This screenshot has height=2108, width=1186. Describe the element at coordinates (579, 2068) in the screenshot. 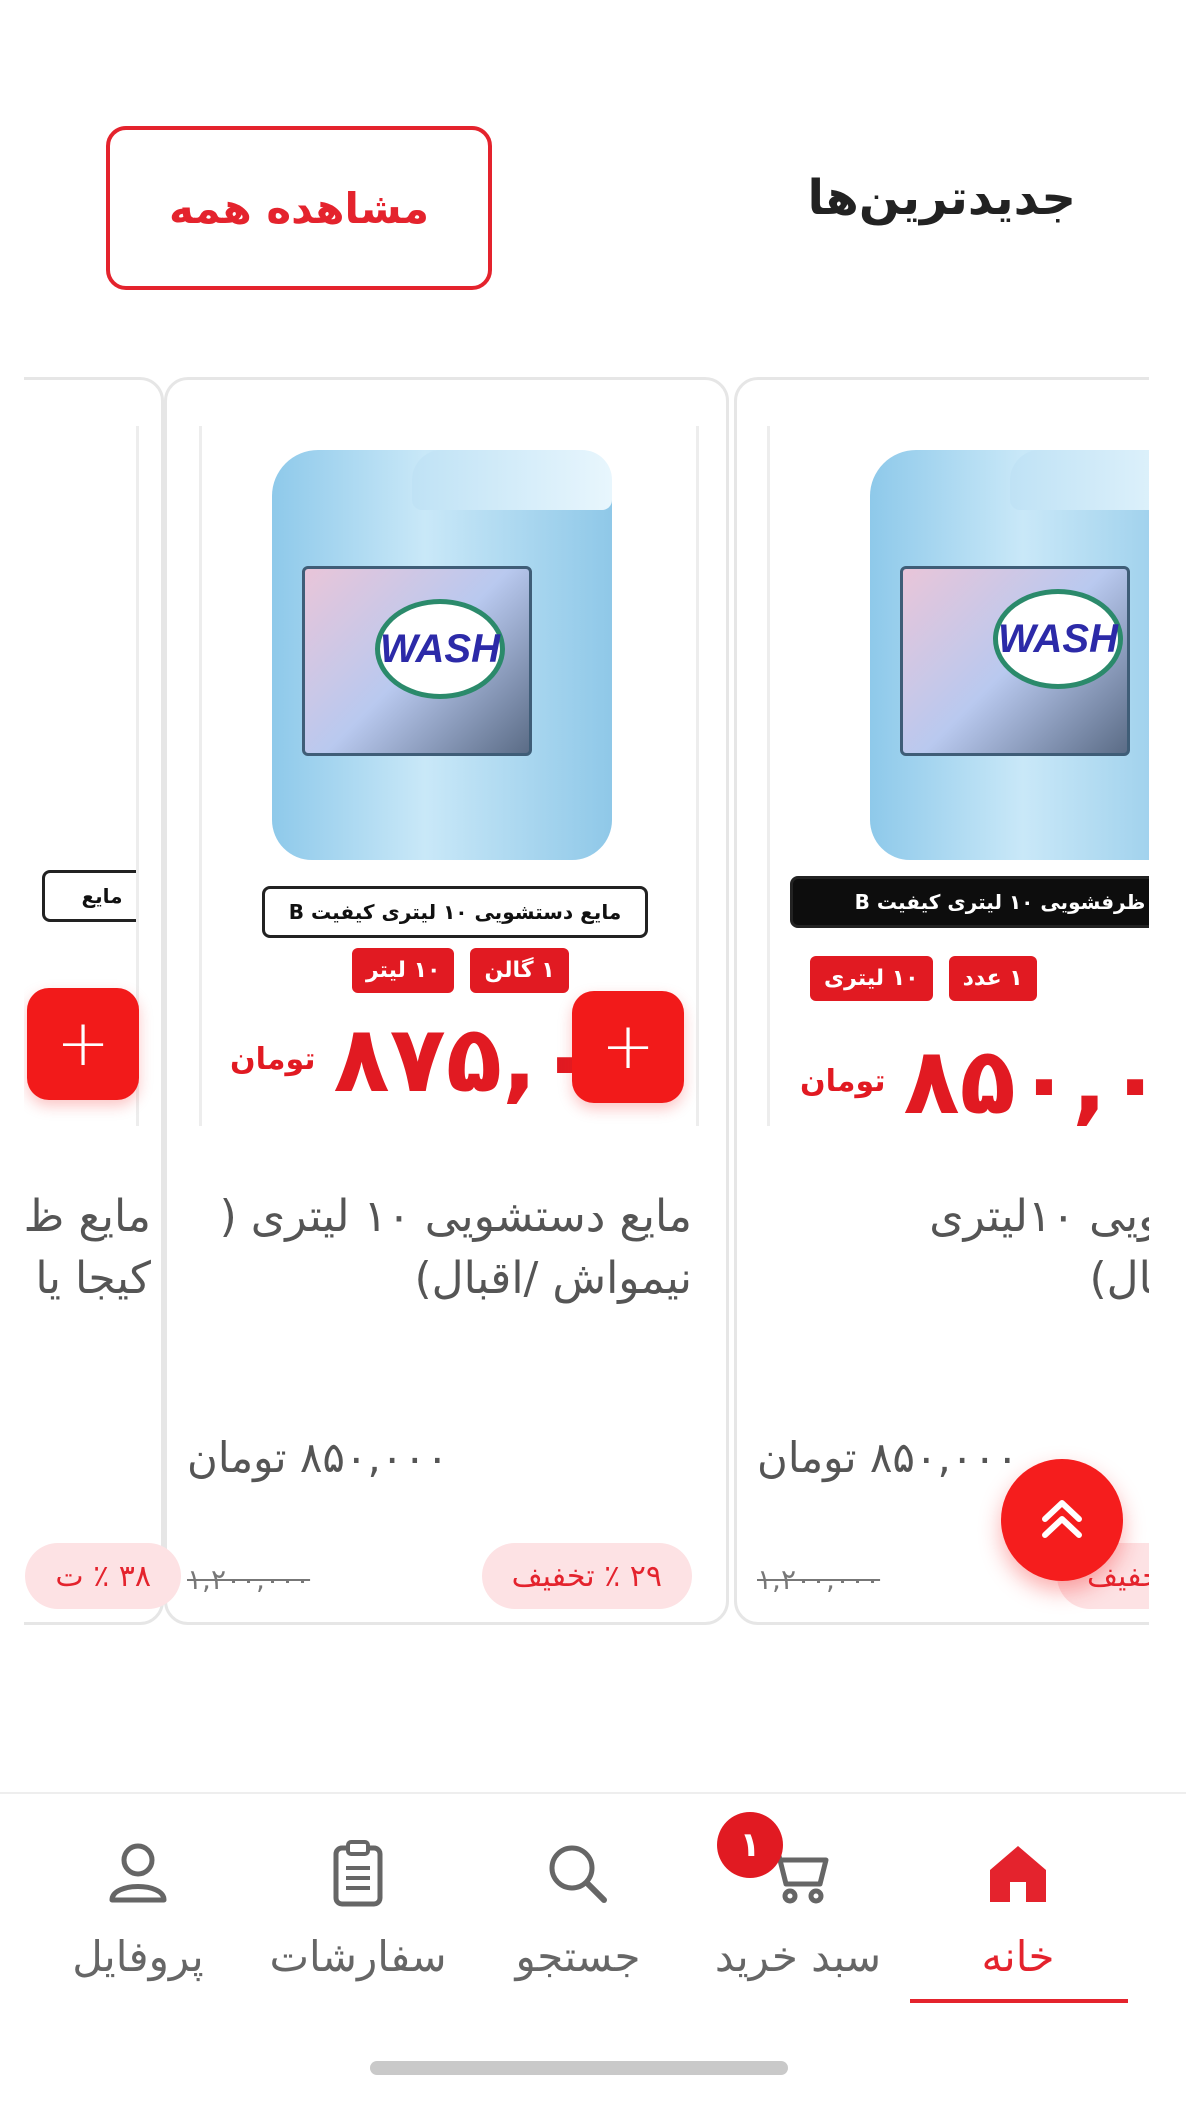

I see `home-indicator` at that location.